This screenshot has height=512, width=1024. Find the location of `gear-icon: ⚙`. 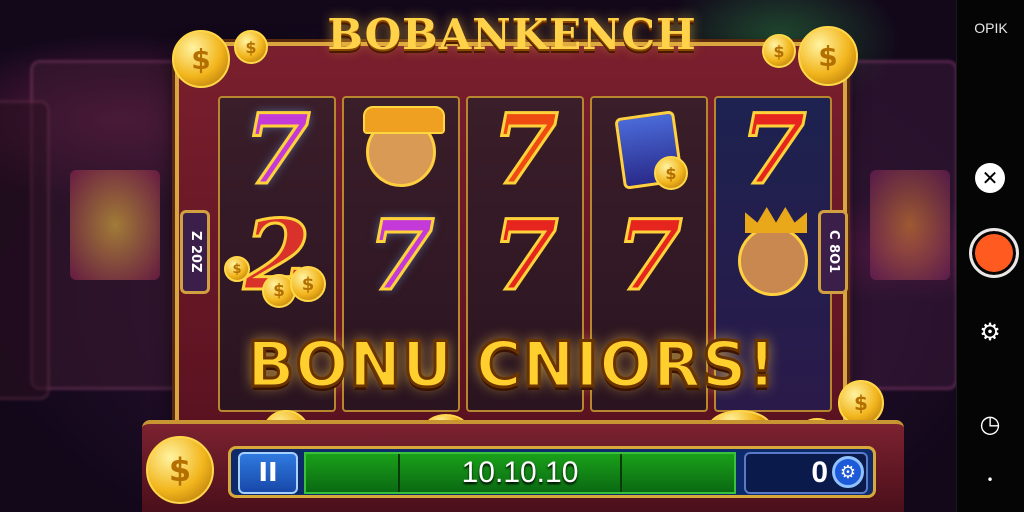

gear-icon: ⚙ is located at coordinates (990, 332).